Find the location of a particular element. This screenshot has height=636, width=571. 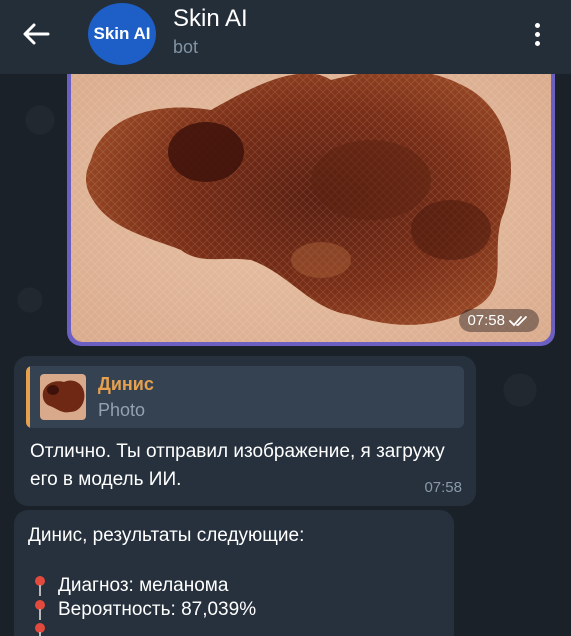

result-line-probability: Вероятность: 87,039% is located at coordinates (238, 610).